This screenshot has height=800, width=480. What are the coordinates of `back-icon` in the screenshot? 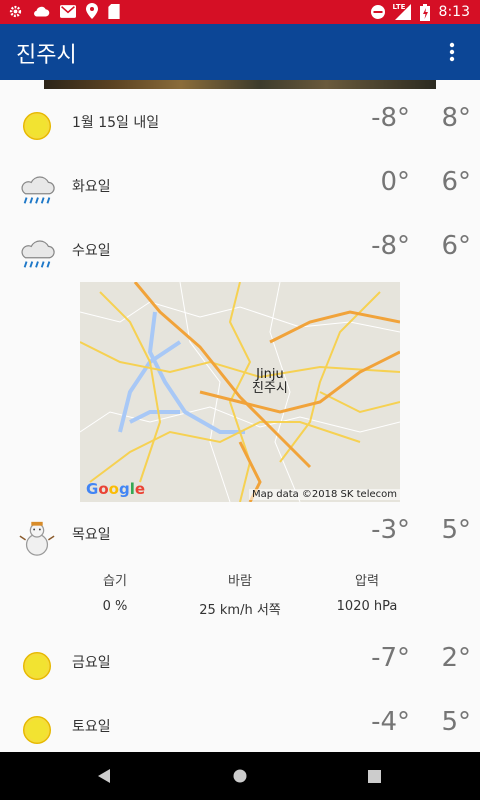 It's located at (104, 776).